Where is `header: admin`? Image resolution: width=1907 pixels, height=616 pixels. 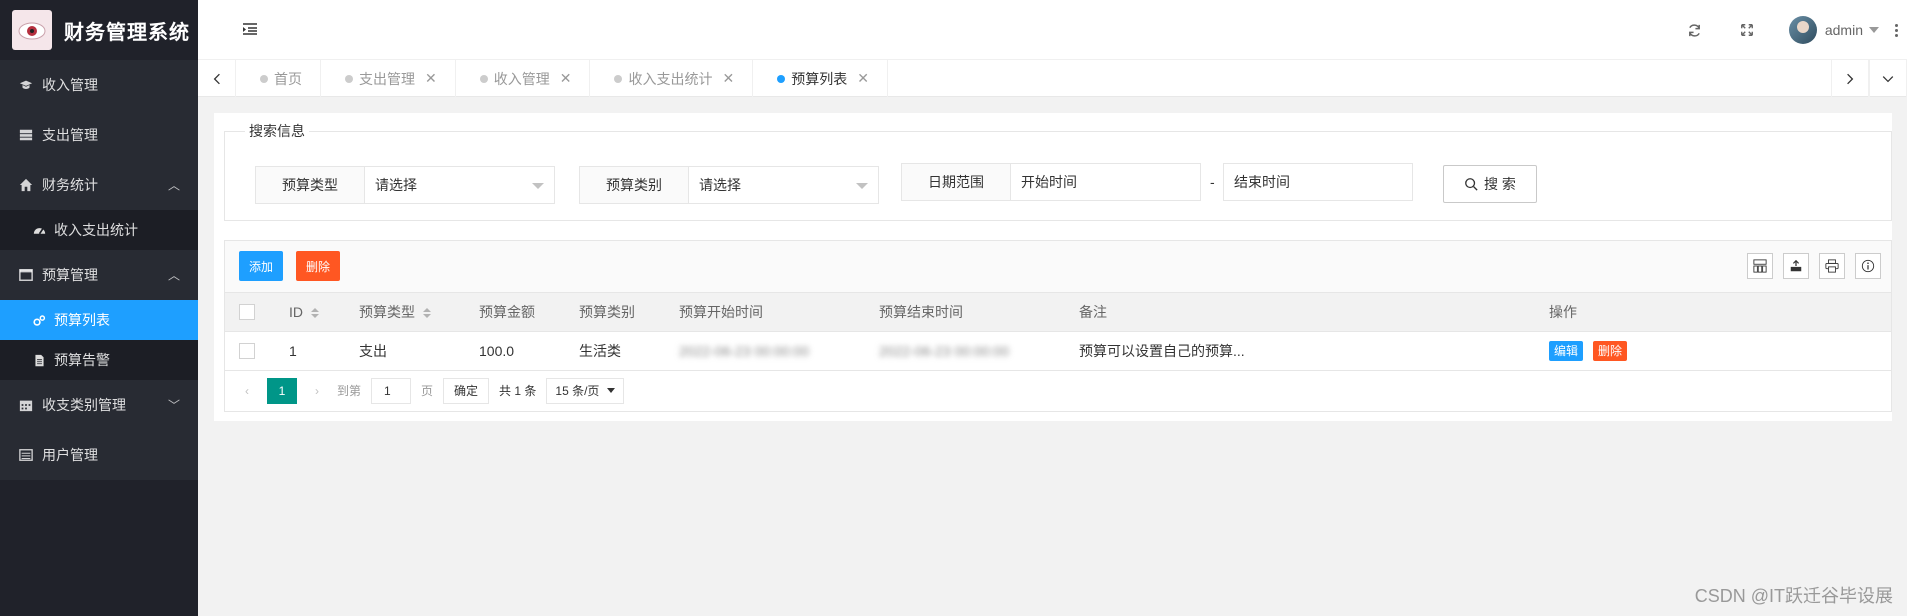 header: admin is located at coordinates (1052, 30).